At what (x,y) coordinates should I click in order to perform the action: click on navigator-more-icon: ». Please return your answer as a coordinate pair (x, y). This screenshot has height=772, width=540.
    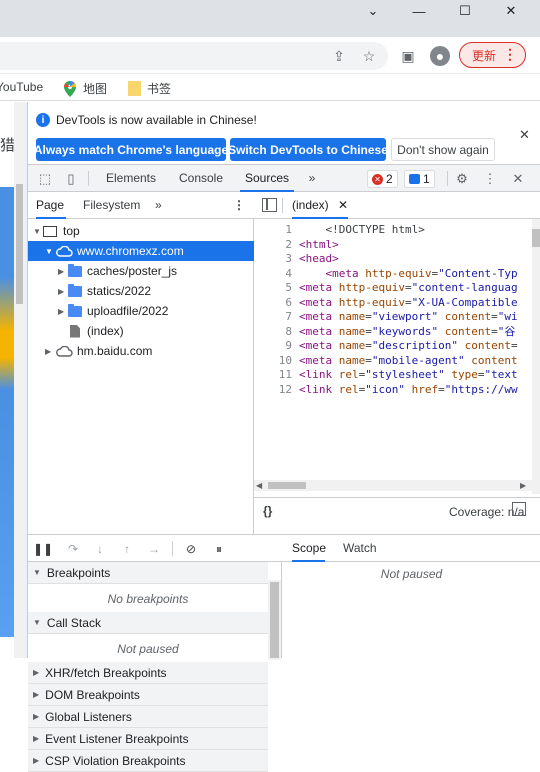
    Looking at the image, I should click on (161, 205).